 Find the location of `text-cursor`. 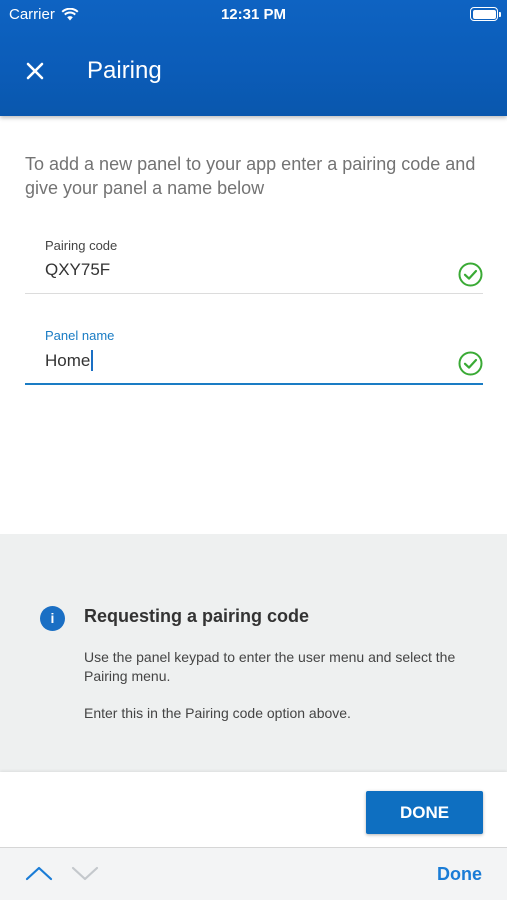

text-cursor is located at coordinates (92, 360).